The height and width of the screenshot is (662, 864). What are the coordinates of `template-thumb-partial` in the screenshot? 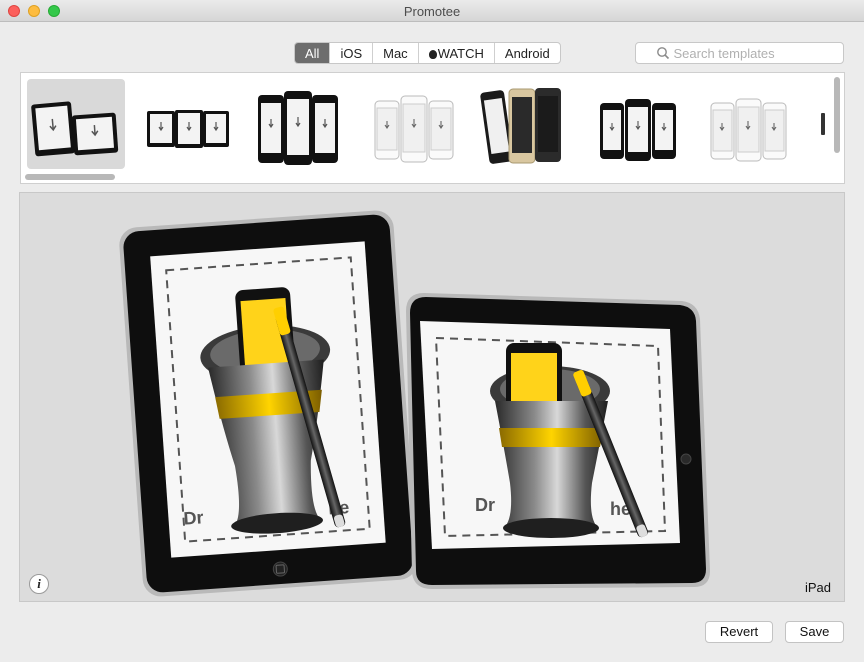 It's located at (823, 124).